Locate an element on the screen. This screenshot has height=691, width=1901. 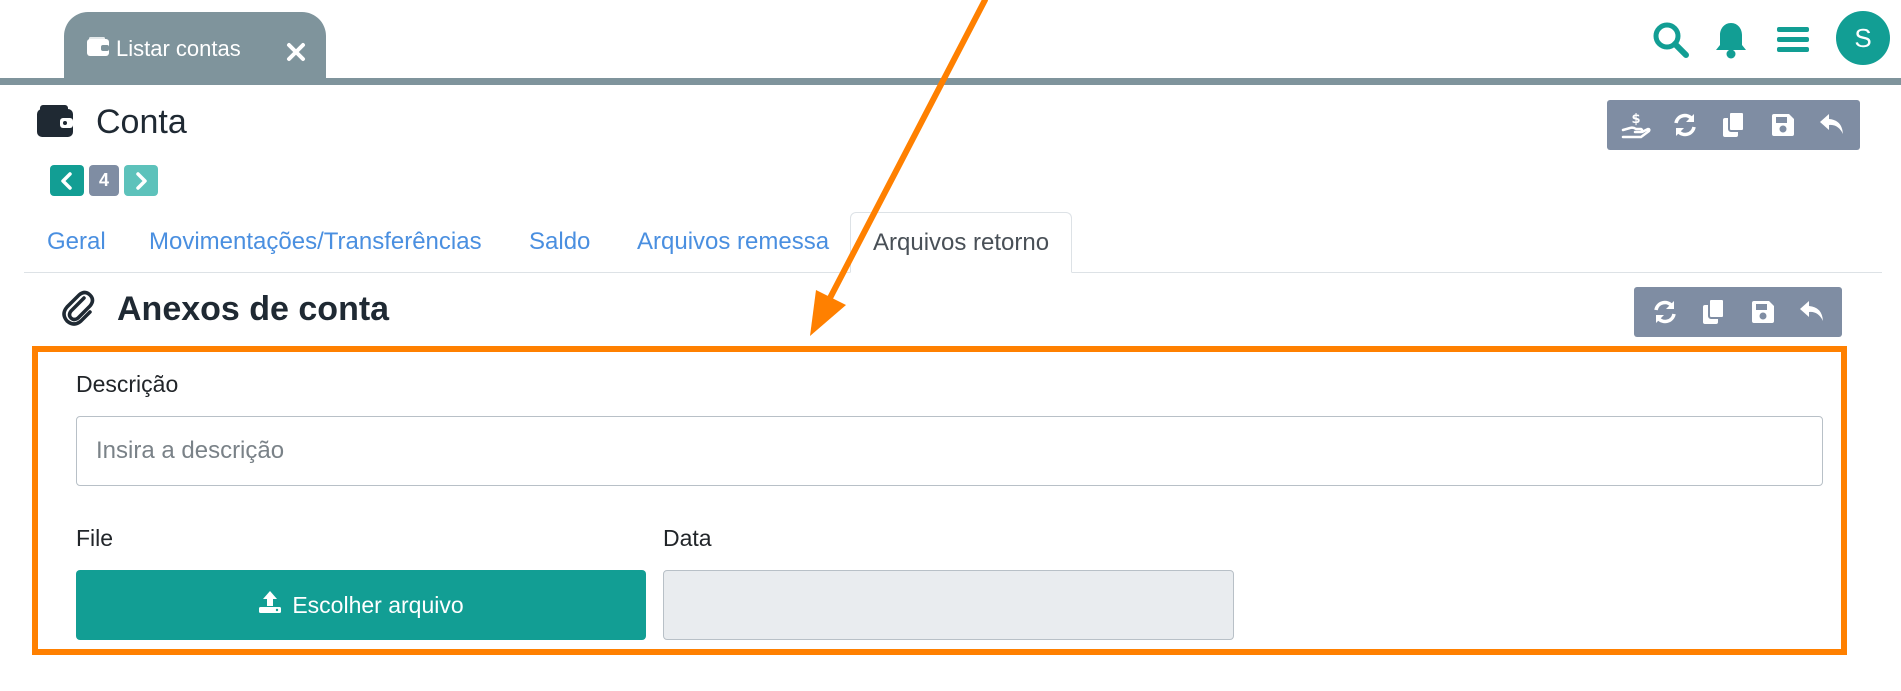
record-toolbar: $ is located at coordinates (1733, 125).